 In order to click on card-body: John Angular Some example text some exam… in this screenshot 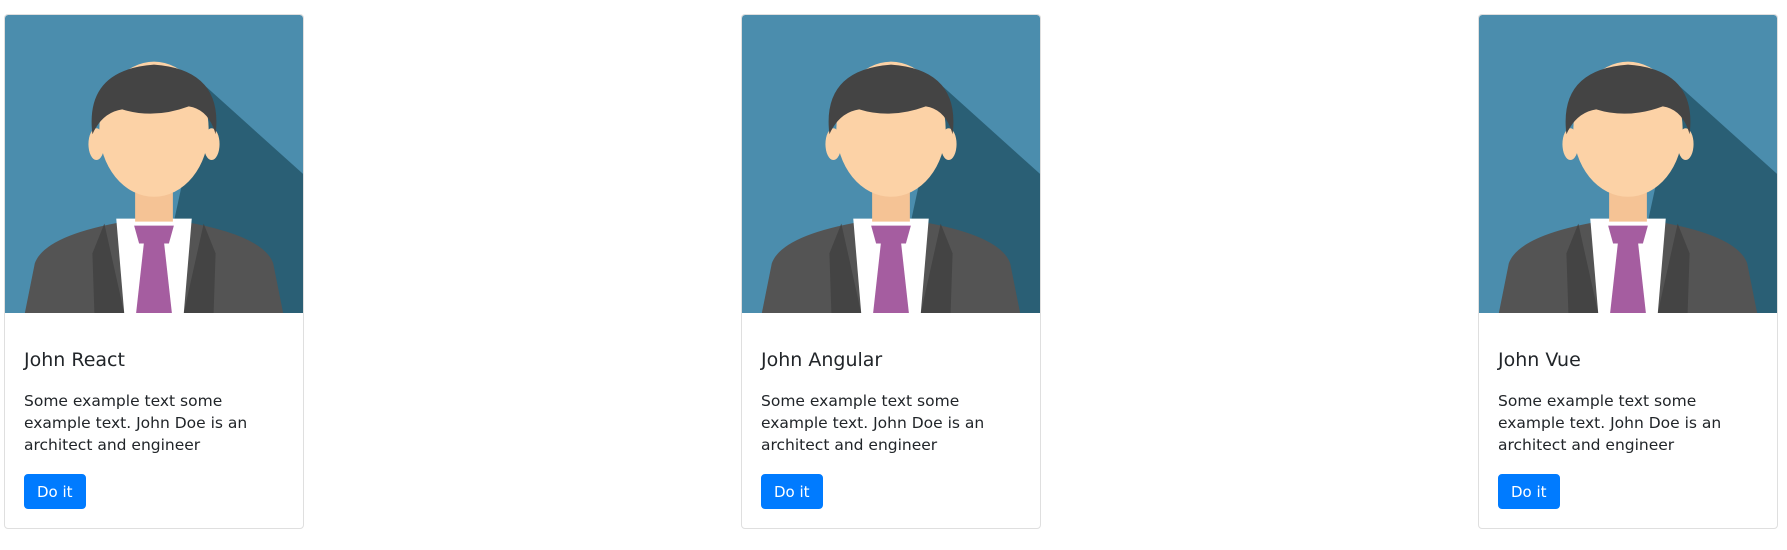, I will do `click(891, 420)`.